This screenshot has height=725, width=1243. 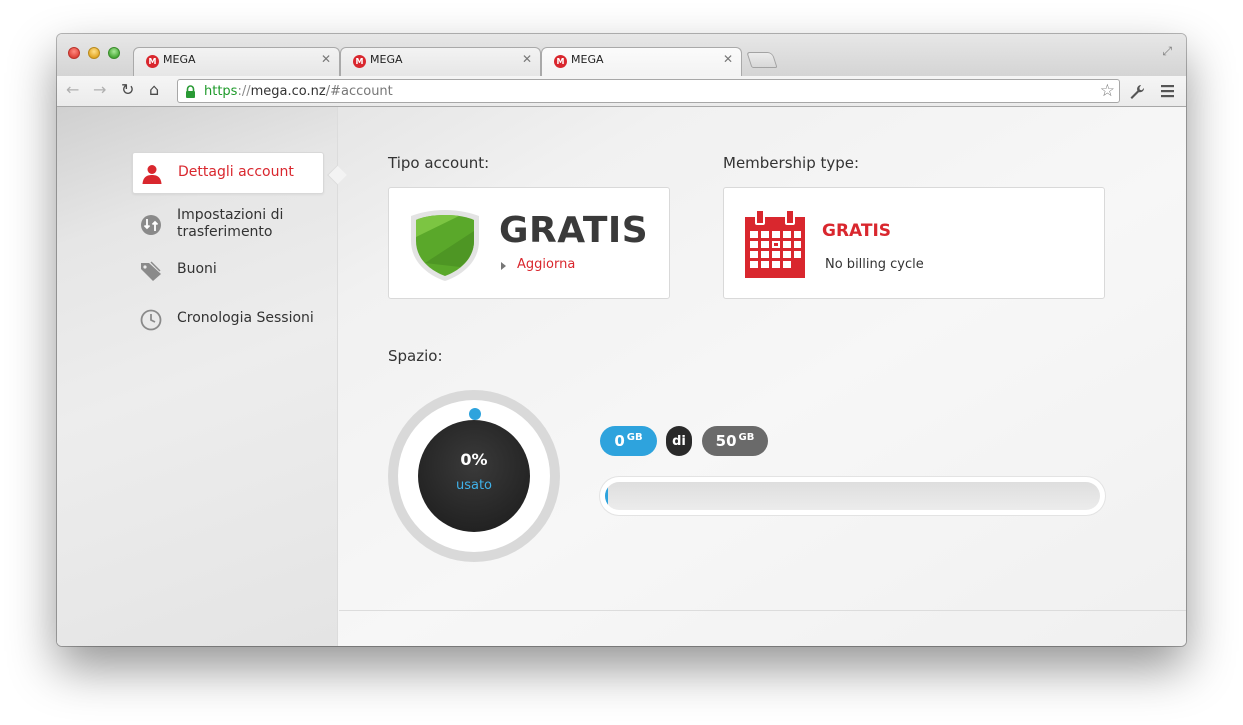 What do you see at coordinates (236, 172) in the screenshot?
I see `sidebar-item-label: Dettagli account` at bounding box center [236, 172].